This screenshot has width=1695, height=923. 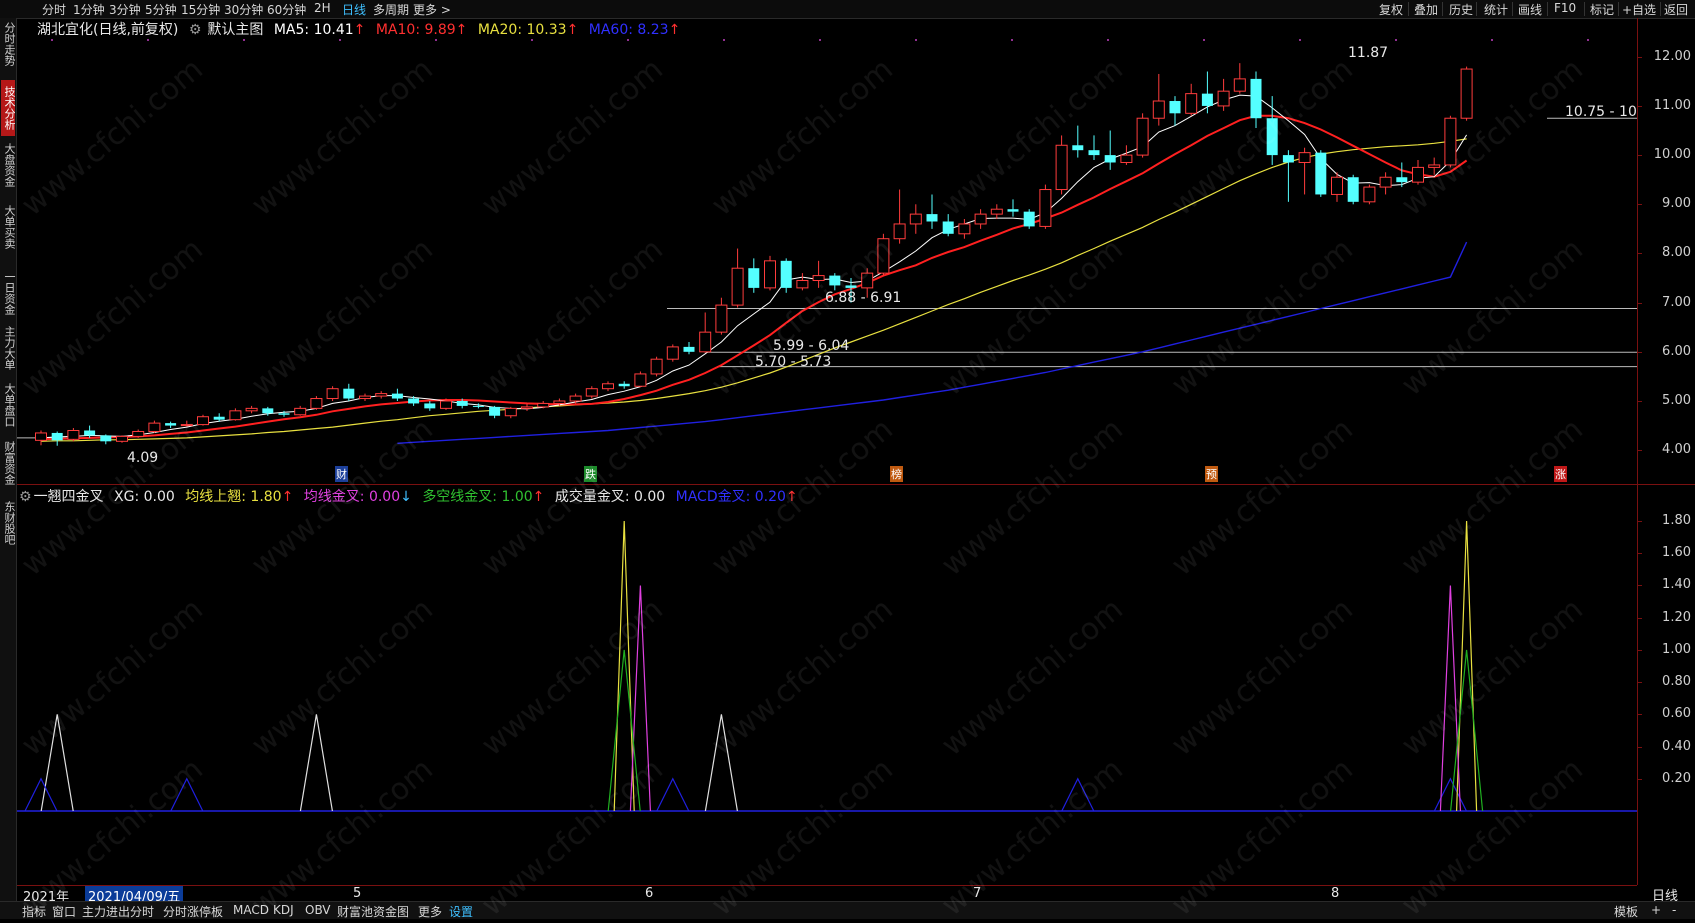 I want to click on ma5-value: MA5: 10.41, so click(x=313, y=30).